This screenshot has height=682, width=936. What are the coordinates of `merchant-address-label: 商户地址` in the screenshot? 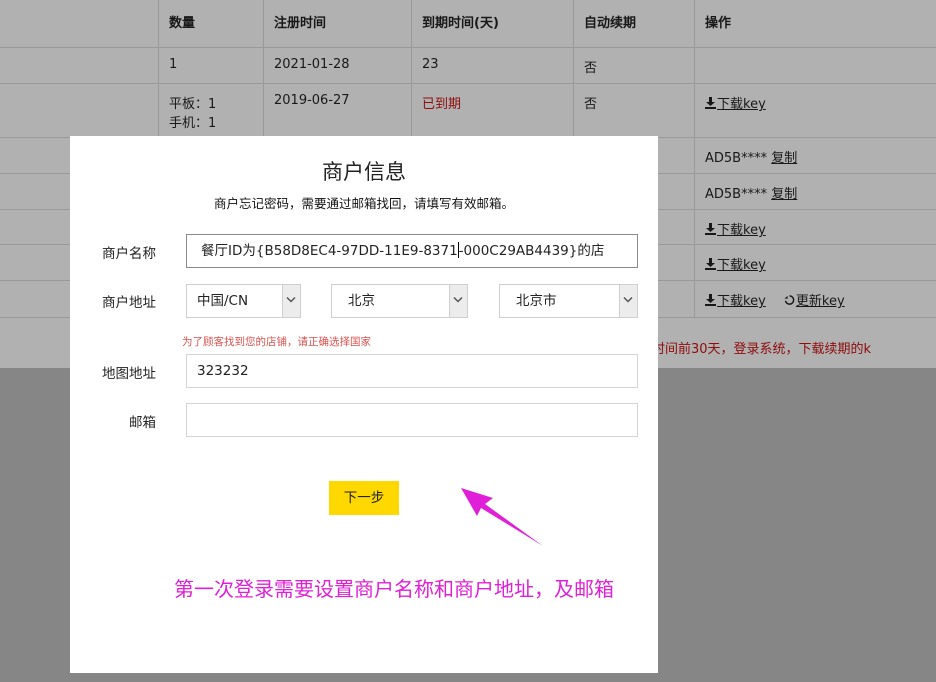 It's located at (129, 303).